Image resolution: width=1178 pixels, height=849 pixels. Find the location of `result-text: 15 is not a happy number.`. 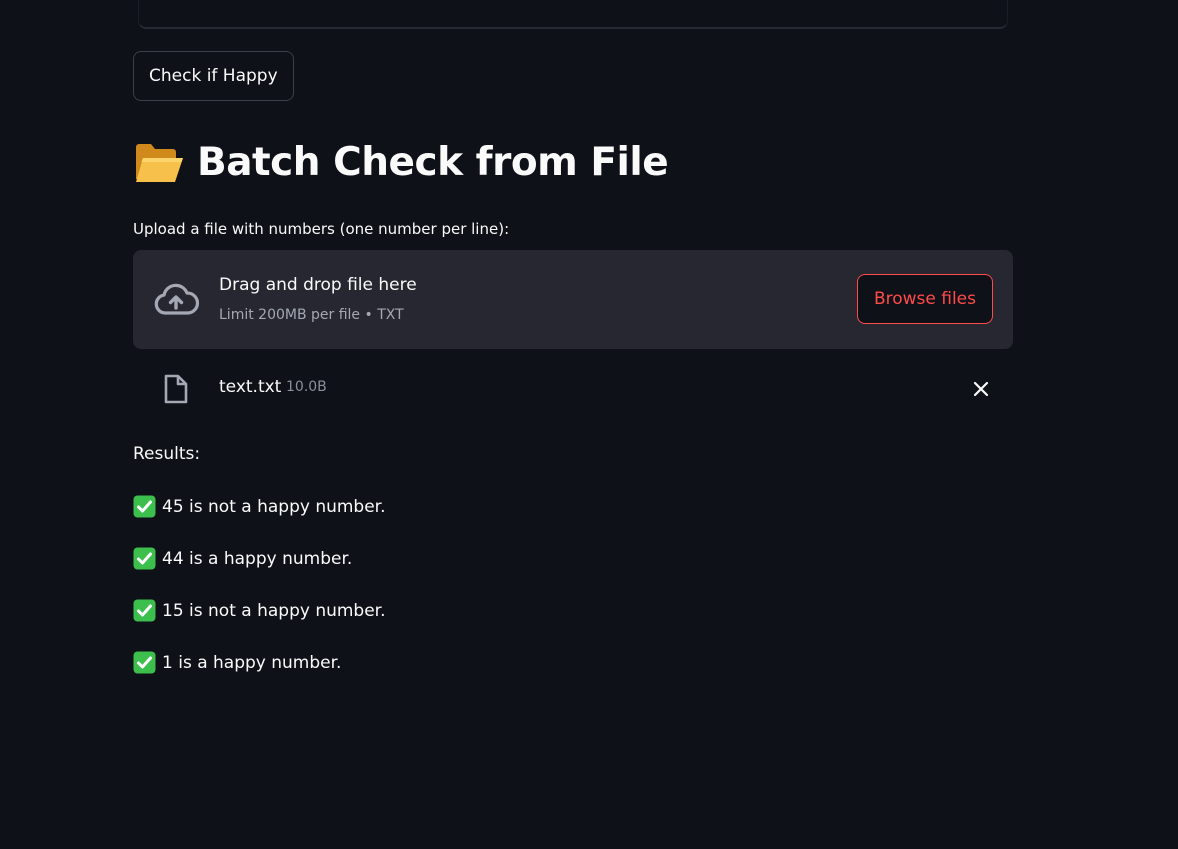

result-text: 15 is not a happy number. is located at coordinates (274, 611).